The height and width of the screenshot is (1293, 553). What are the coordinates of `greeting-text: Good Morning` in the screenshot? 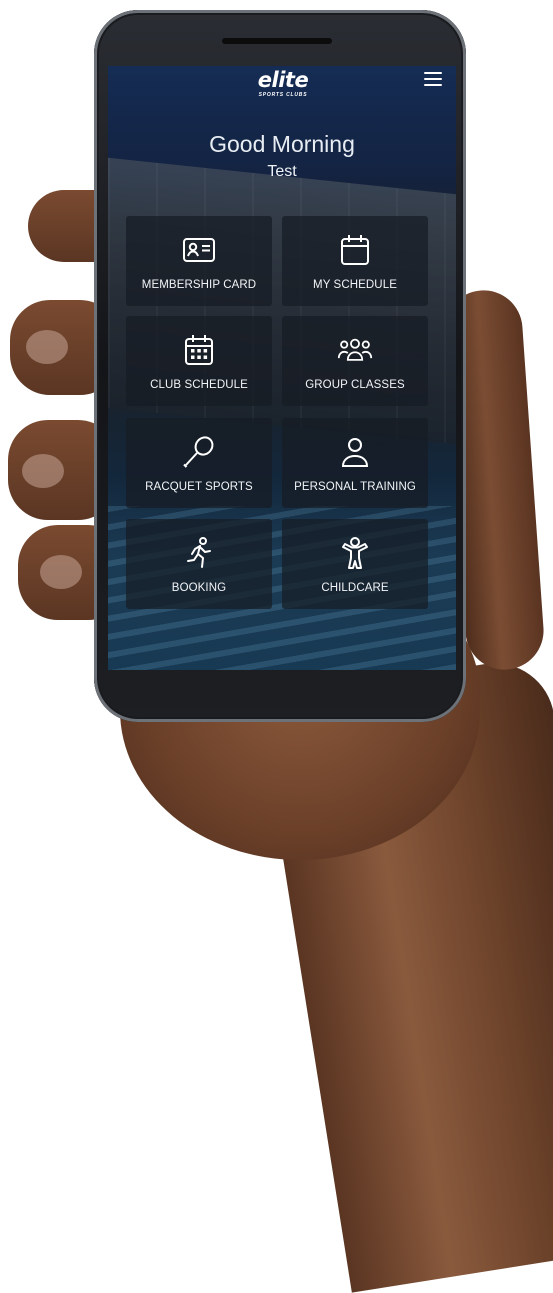 It's located at (282, 144).